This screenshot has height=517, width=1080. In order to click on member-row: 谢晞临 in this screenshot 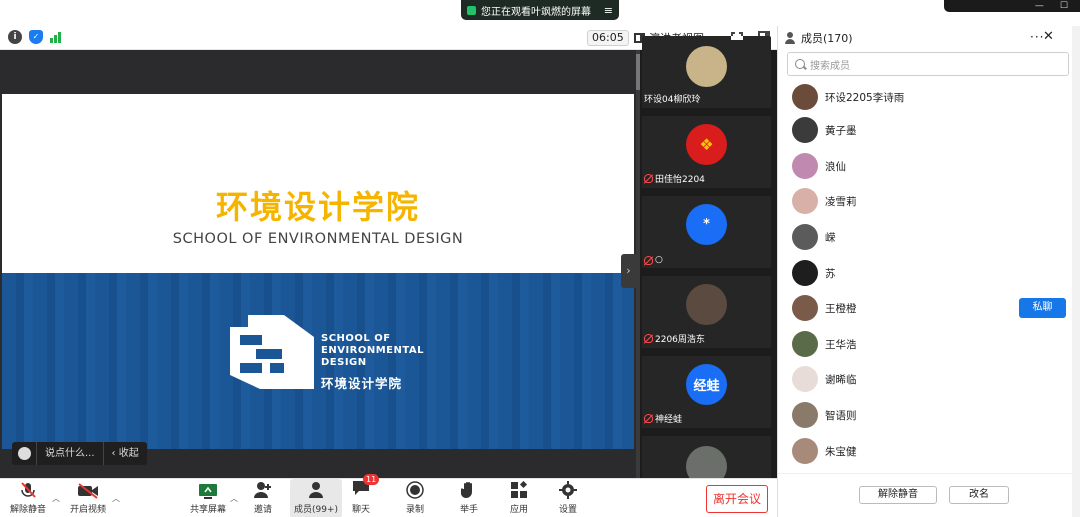, I will do `click(929, 379)`.